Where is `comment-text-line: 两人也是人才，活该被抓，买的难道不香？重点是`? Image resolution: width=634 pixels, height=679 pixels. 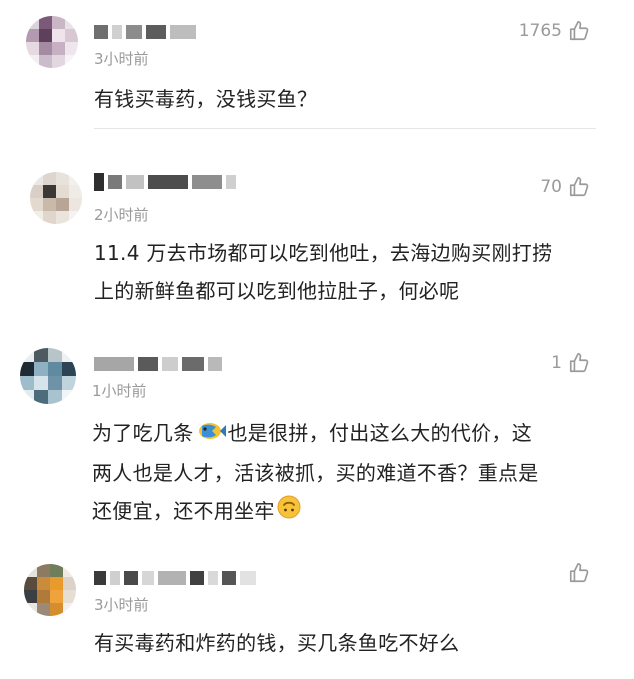
comment-text-line: 两人也是人才，活该被抓，买的难道不香？重点是 is located at coordinates (315, 472).